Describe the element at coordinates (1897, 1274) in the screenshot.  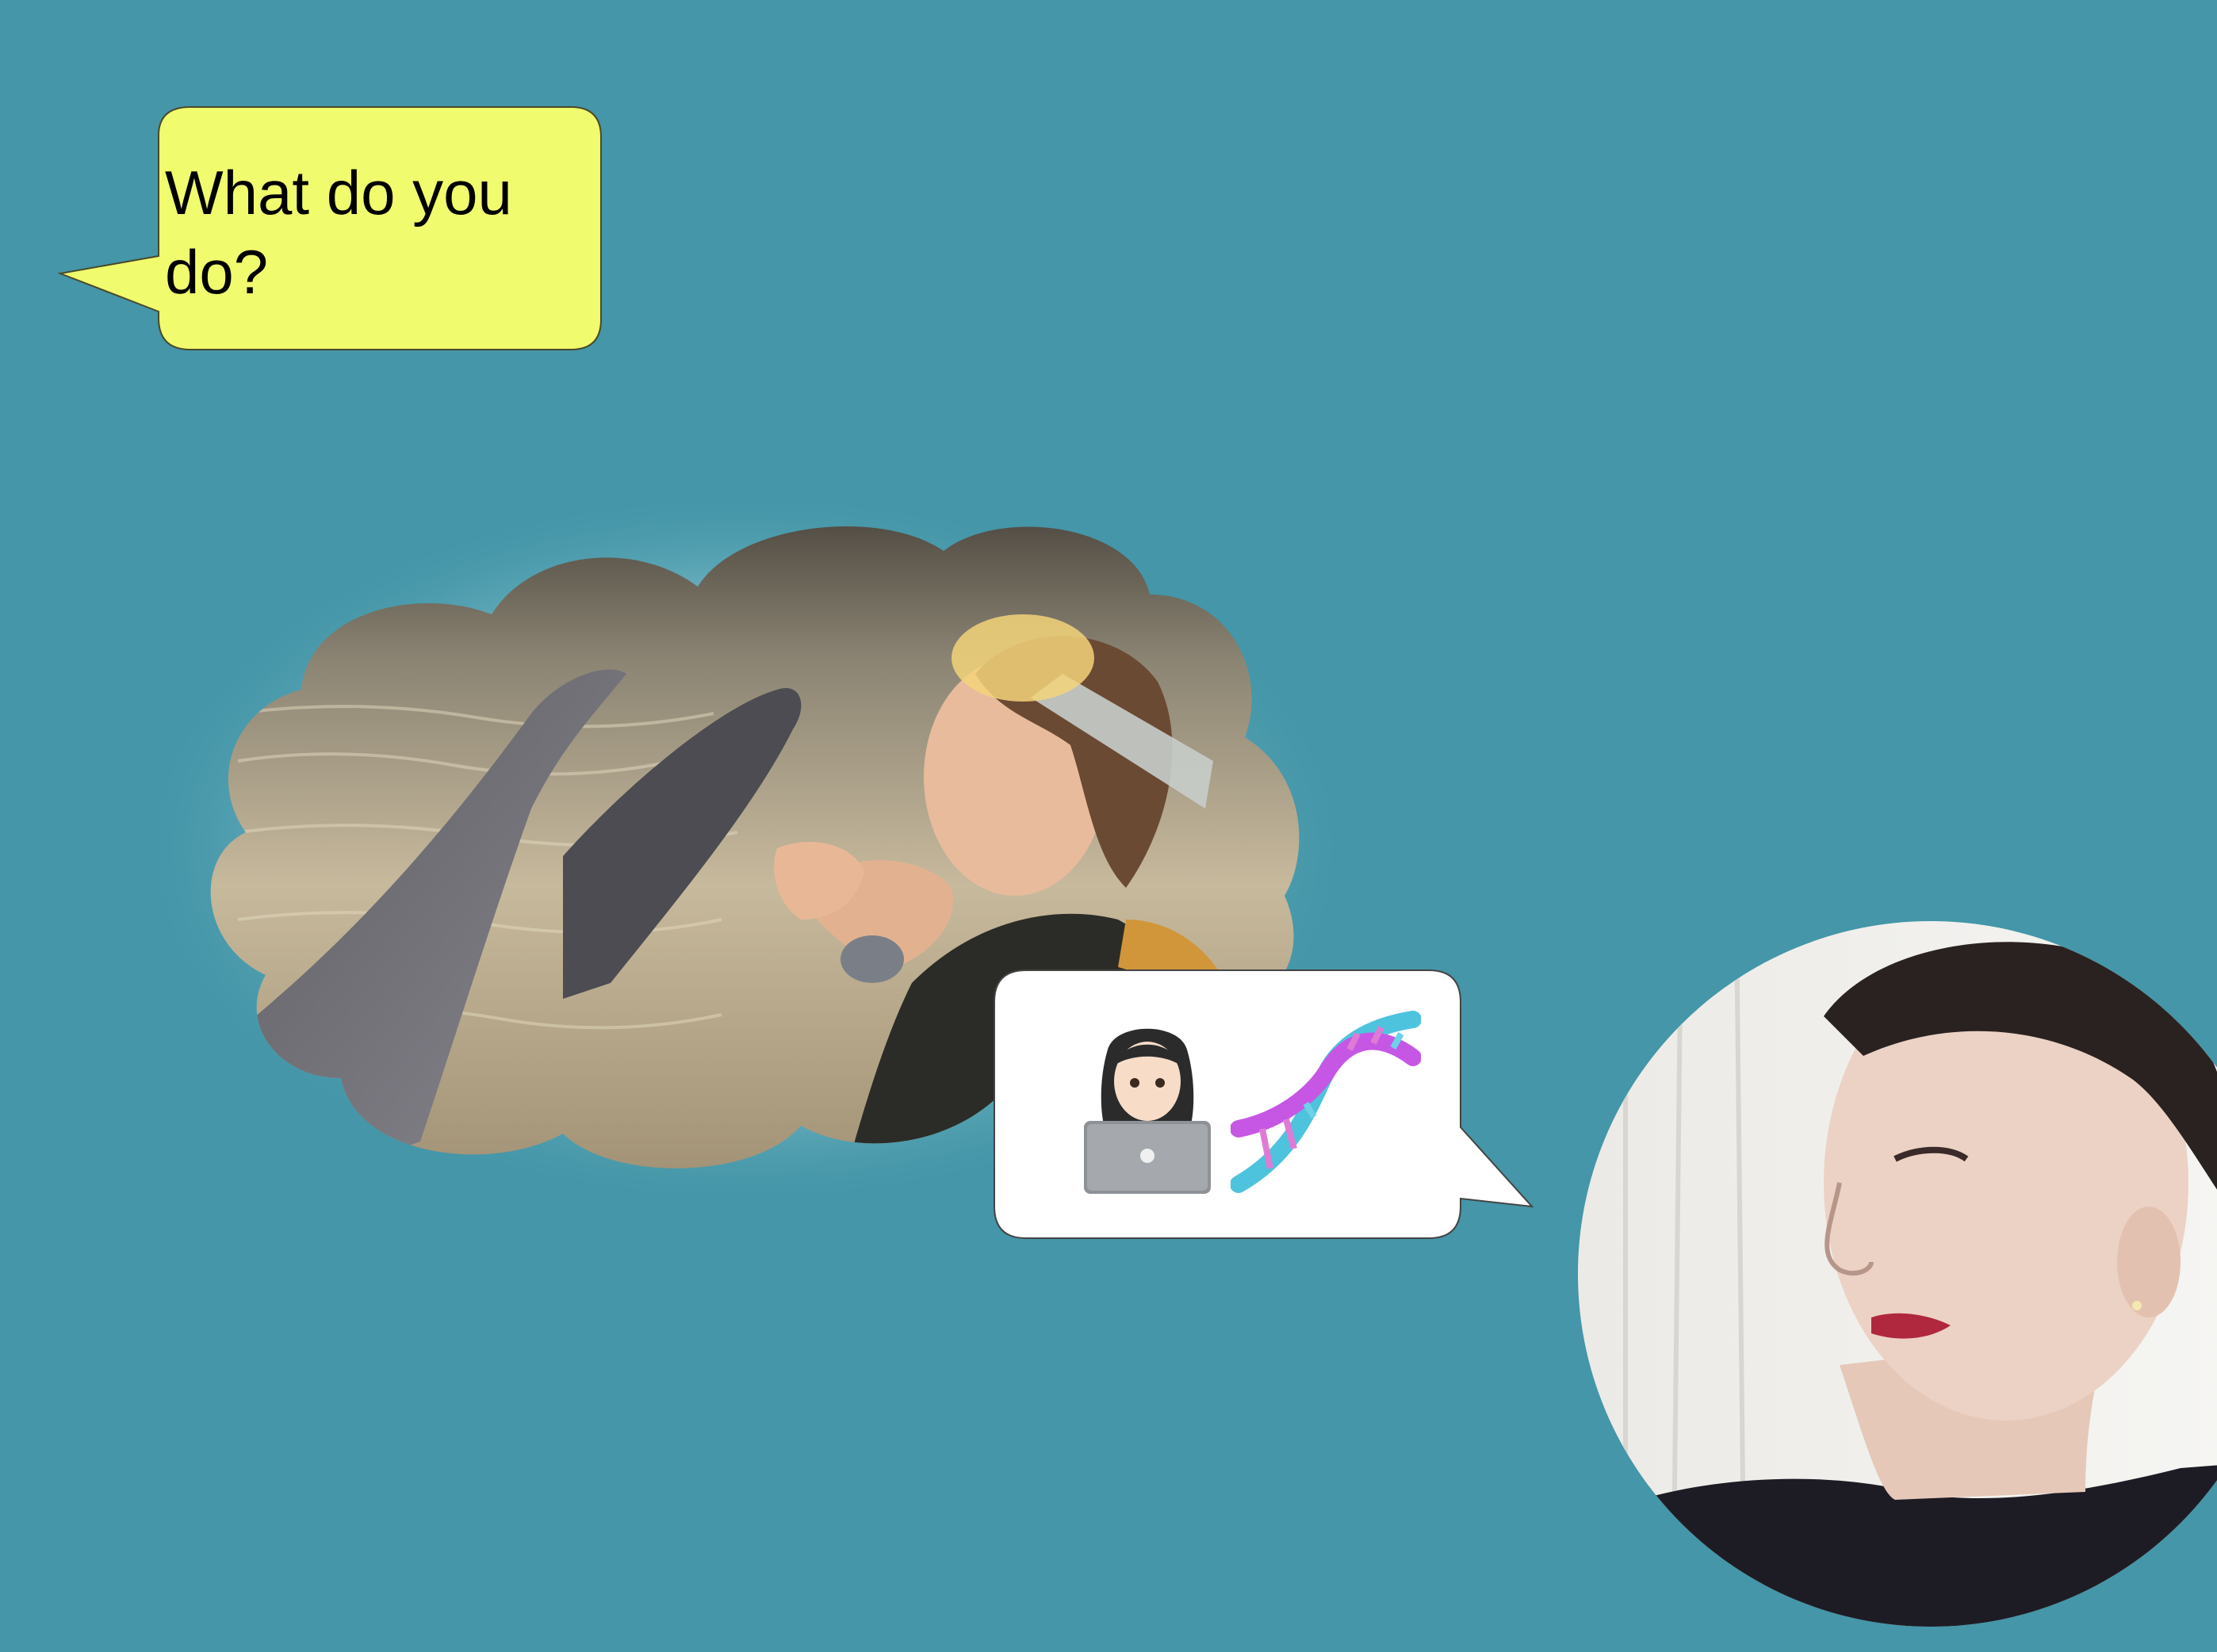
I see `portrait-photo` at that location.